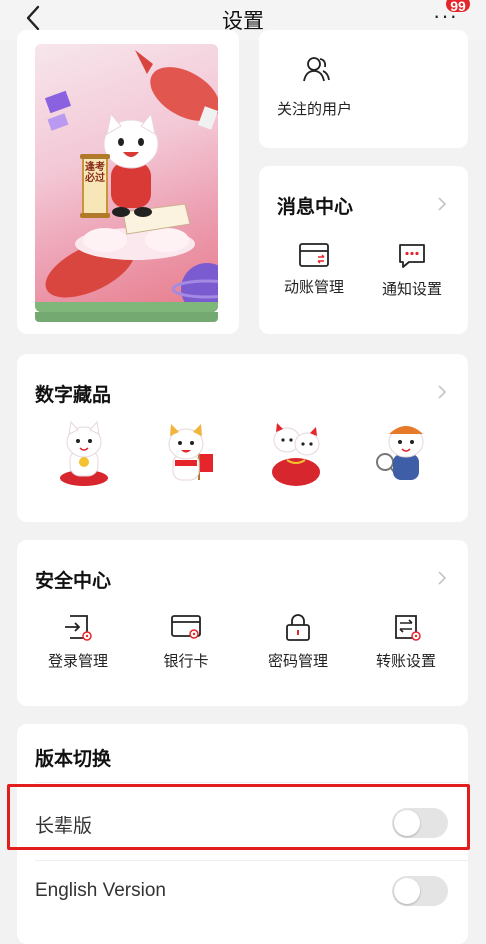  I want to click on password-management-button: 密码管理, so click(298, 641).